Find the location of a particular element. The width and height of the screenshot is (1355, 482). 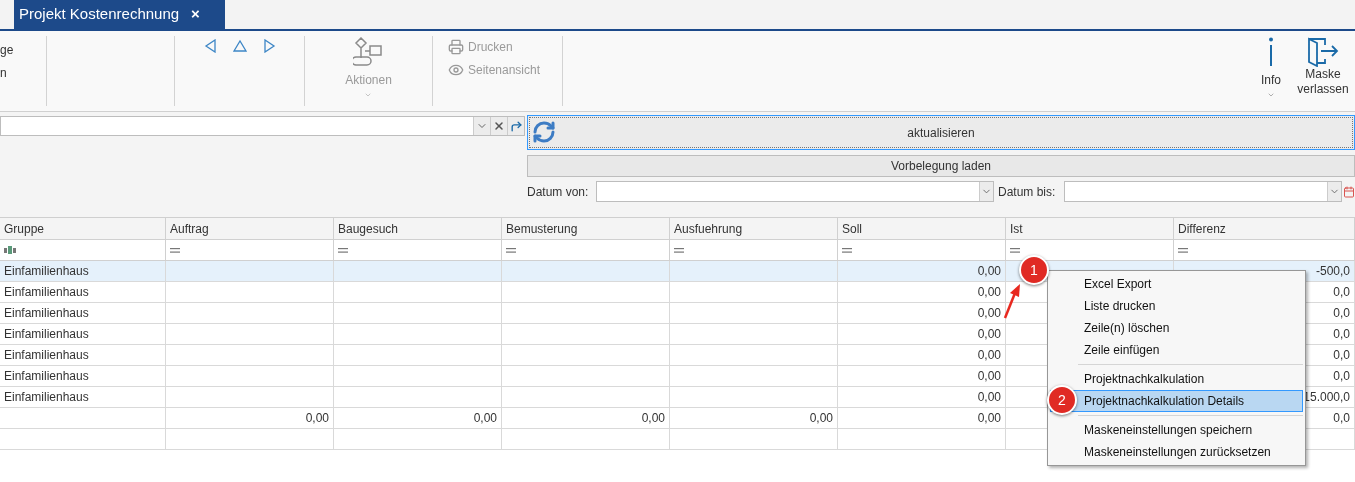

go-to-button is located at coordinates (515, 126).